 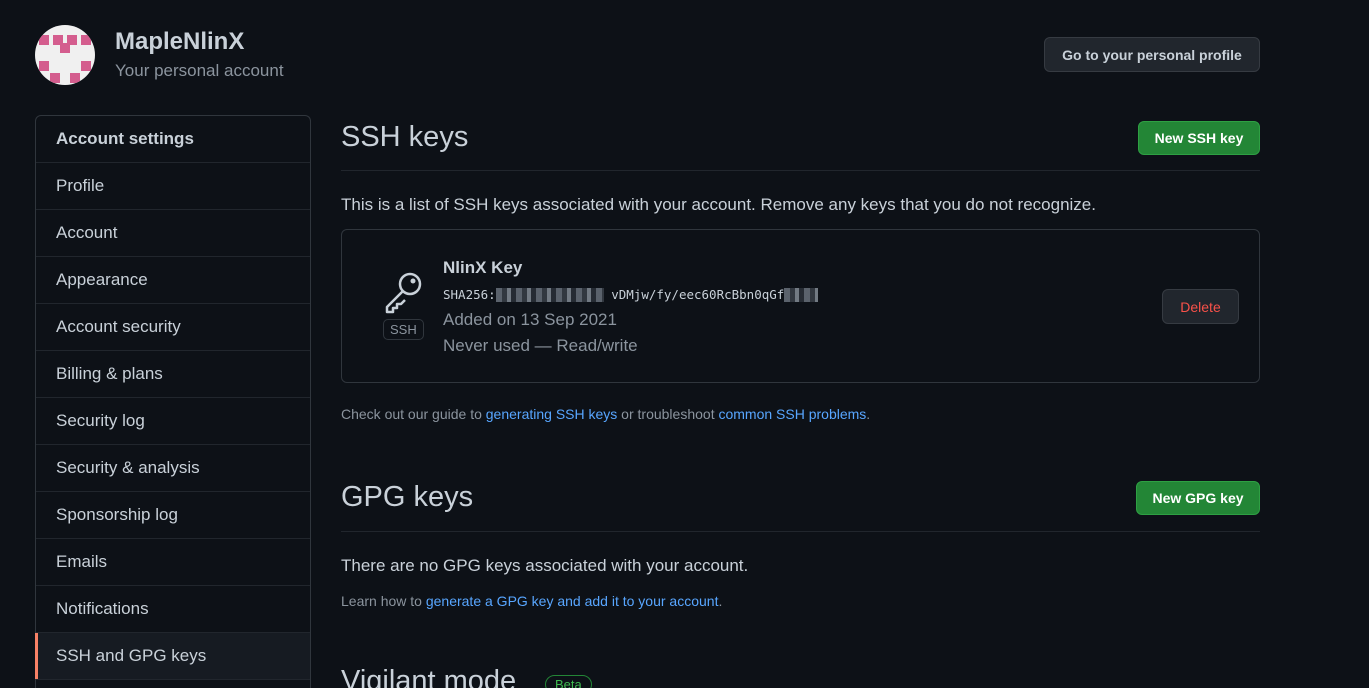 I want to click on sidebar-item-appearance: Appearance, so click(x=173, y=280).